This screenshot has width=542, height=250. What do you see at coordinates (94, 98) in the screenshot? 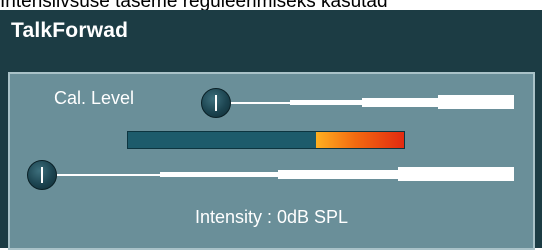
I see `cal-level-label: Cal. Level` at bounding box center [94, 98].